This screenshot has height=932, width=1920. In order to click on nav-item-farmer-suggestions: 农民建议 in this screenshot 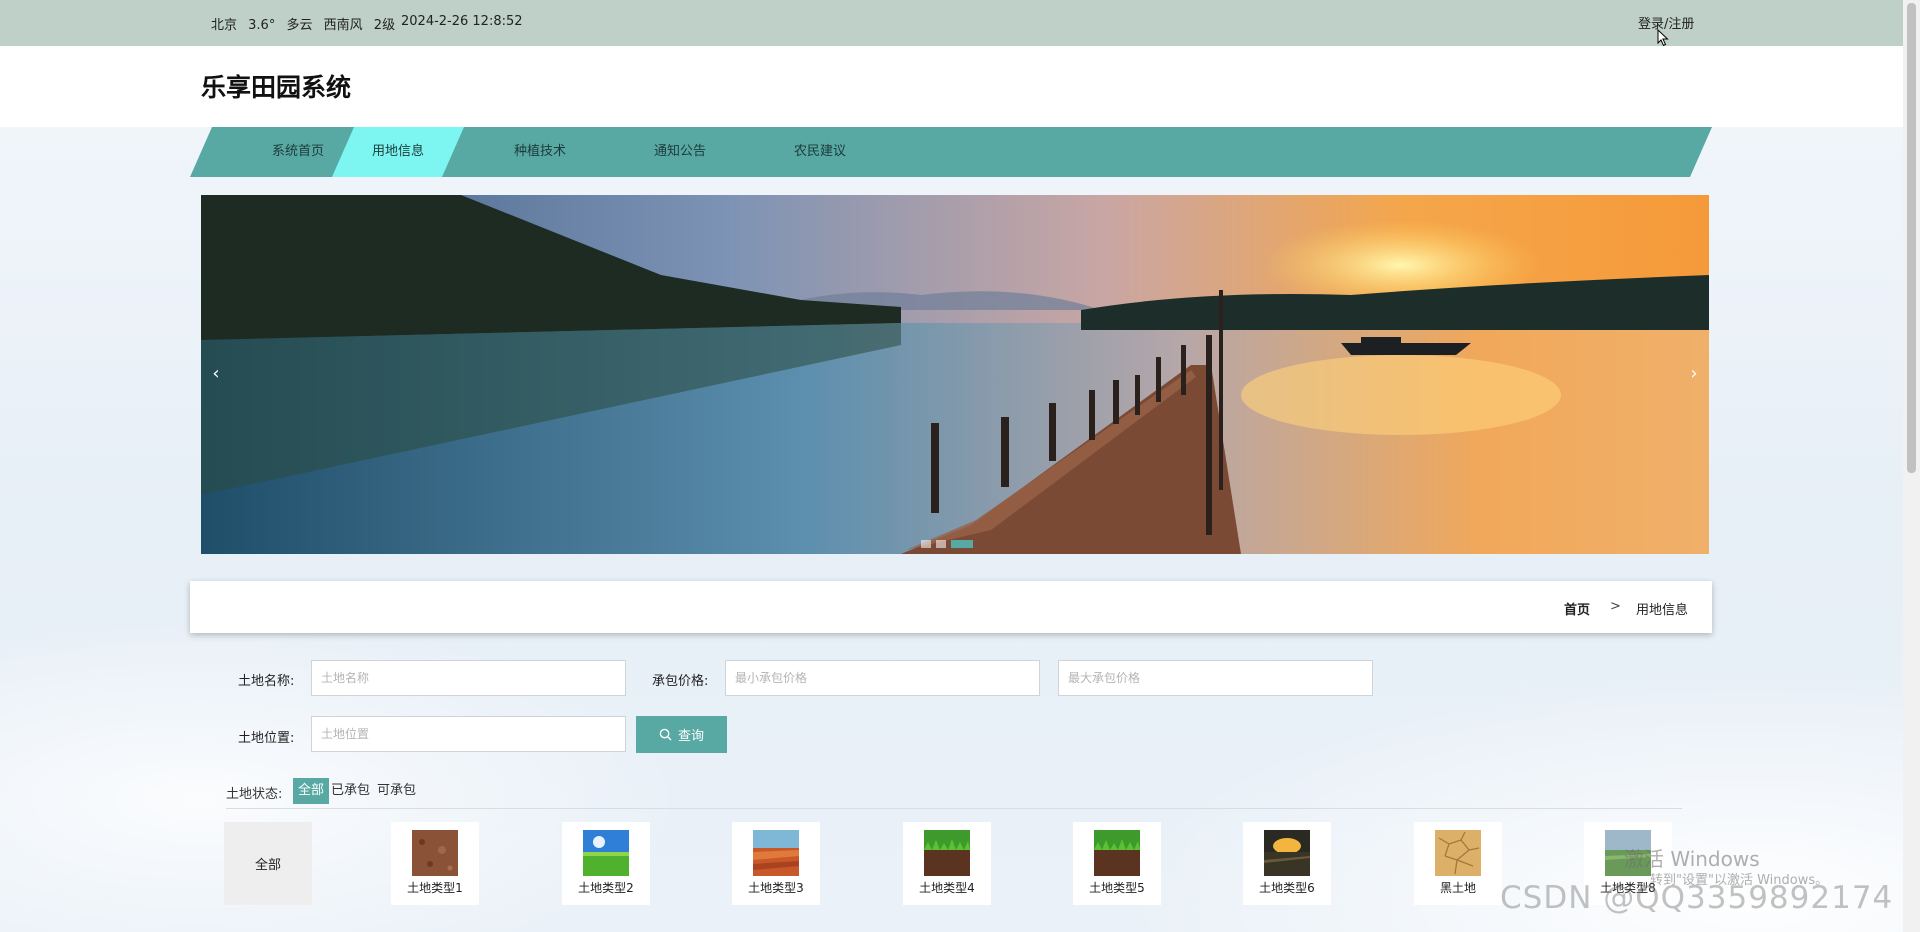, I will do `click(820, 152)`.